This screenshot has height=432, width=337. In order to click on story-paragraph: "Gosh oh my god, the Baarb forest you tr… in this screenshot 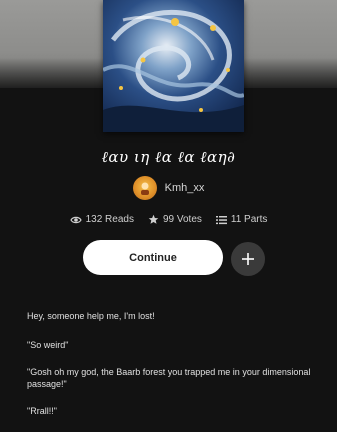, I will do `click(169, 378)`.